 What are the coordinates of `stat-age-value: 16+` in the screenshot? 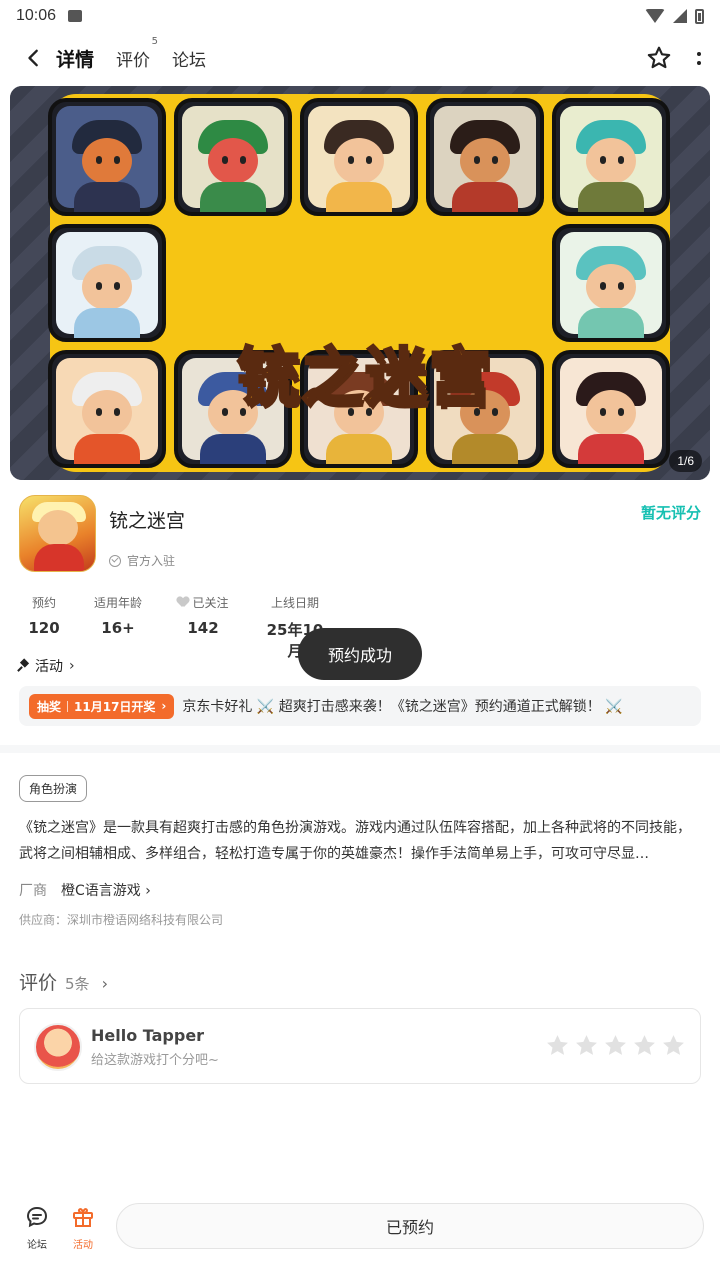 It's located at (118, 628).